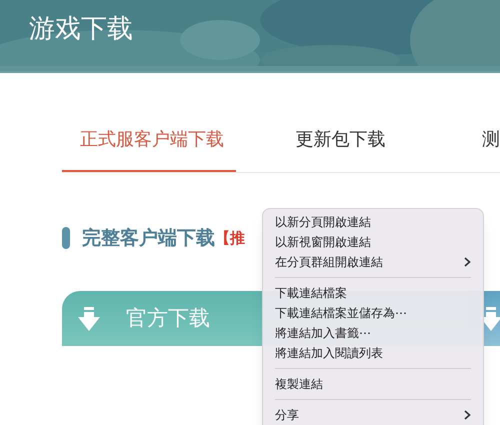 This screenshot has width=500, height=425. I want to click on menu-item: 以新分頁開啟連結, so click(373, 222).